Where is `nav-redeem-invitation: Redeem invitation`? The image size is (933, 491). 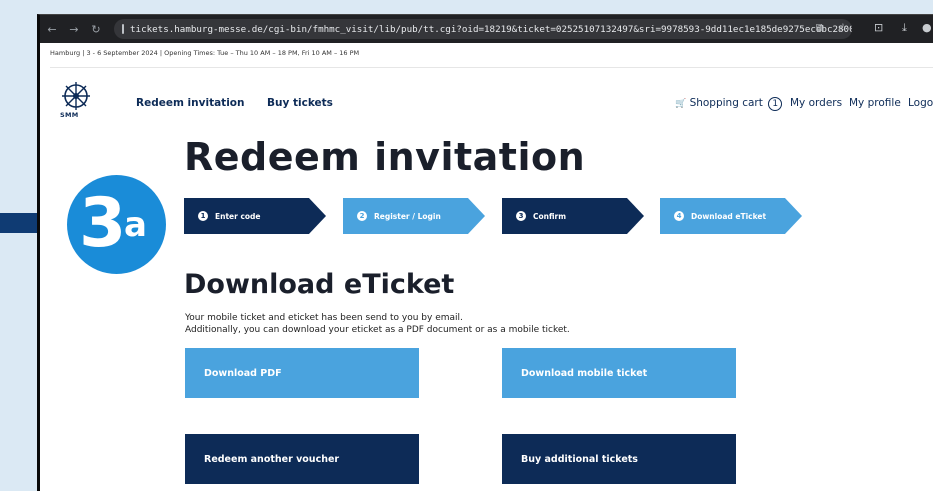
nav-redeem-invitation: Redeem invitation is located at coordinates (190, 103).